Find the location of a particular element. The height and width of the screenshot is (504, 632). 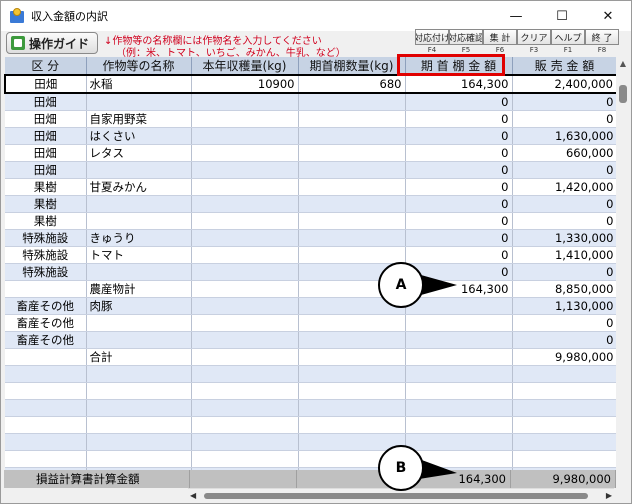

crop-name-cell: きゅうり is located at coordinates (139, 238).